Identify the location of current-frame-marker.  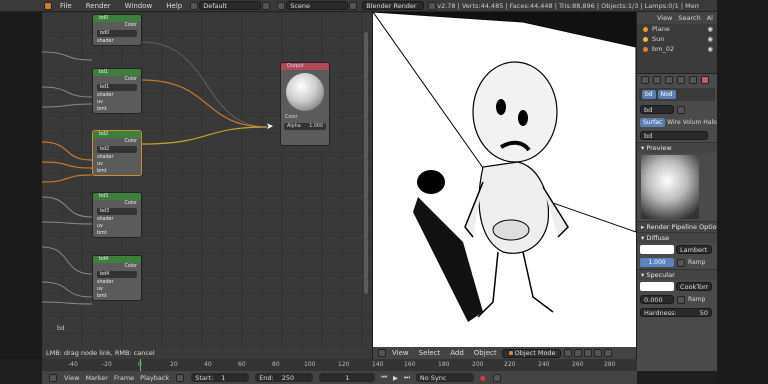
(140, 365).